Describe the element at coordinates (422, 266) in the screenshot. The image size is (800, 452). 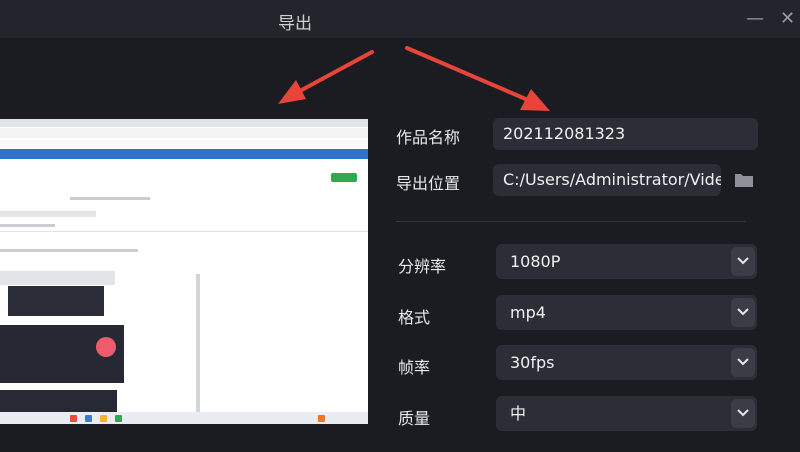
I see `resolution-label: 分辨率` at that location.